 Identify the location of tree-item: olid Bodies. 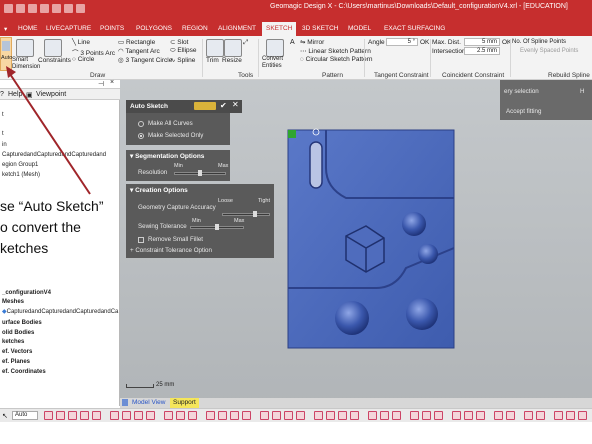
(18, 333).